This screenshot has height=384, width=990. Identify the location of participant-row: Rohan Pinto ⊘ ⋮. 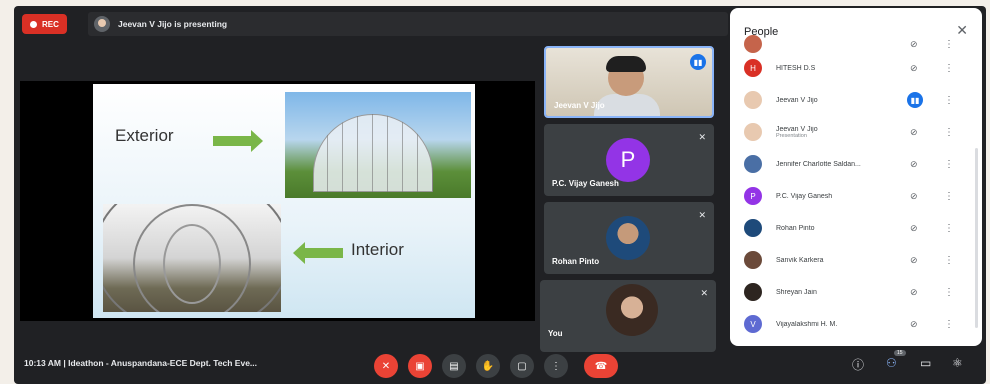
(850, 228).